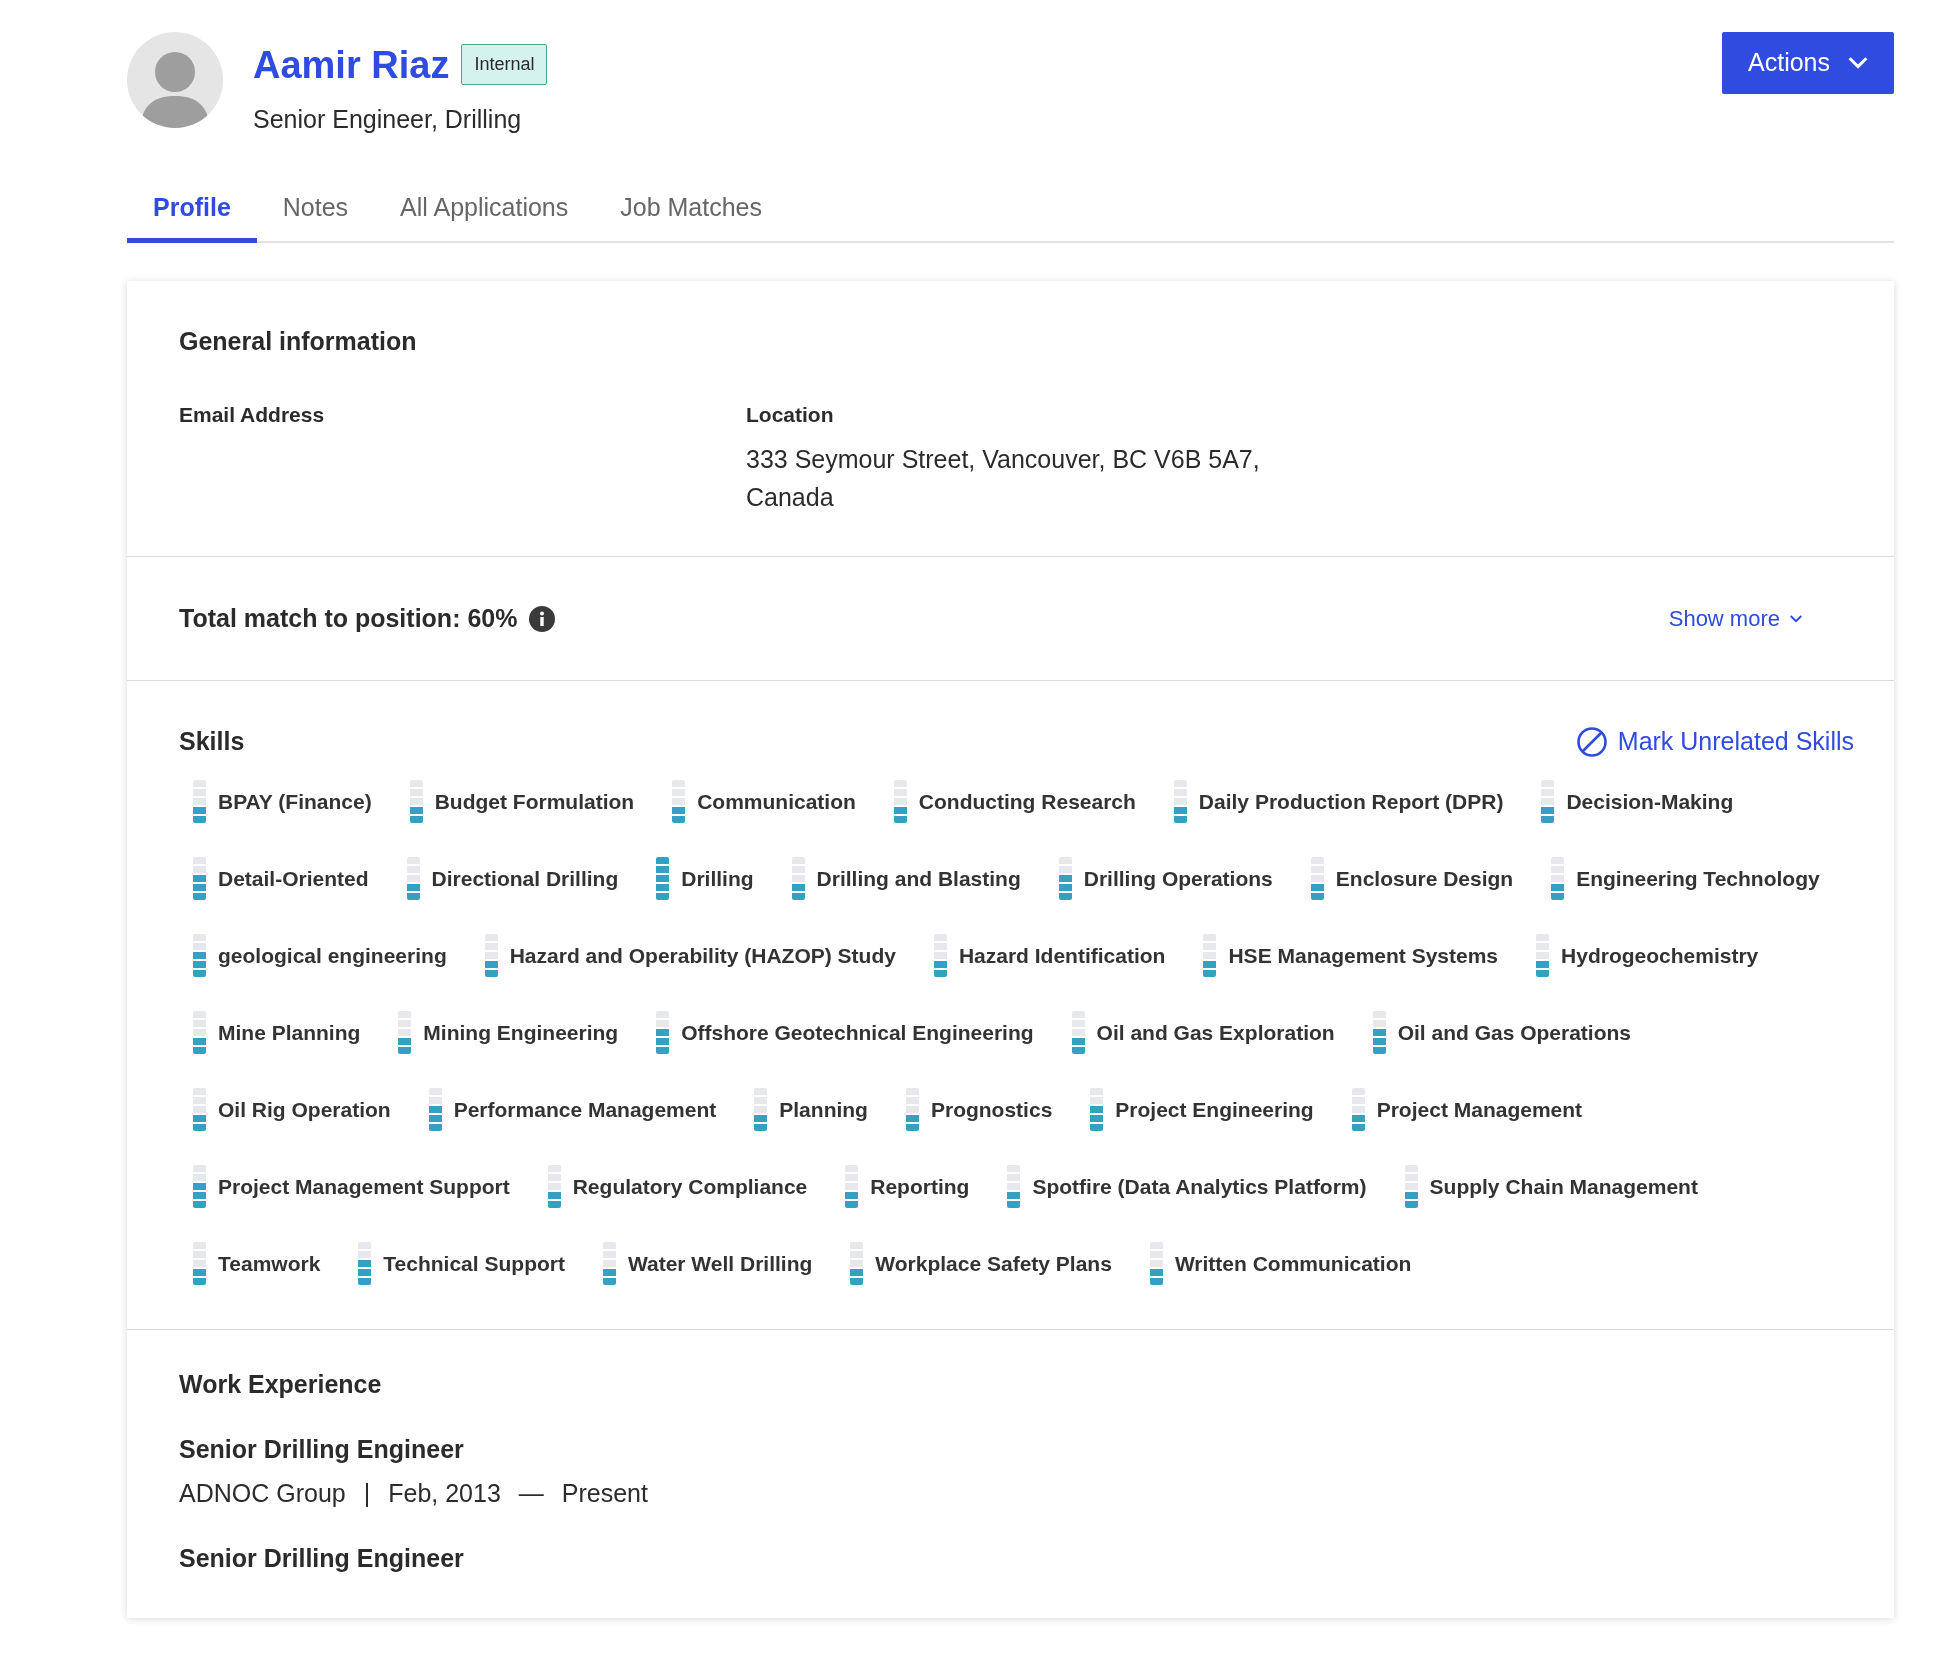 Image resolution: width=1948 pixels, height=1676 pixels. Describe the element at coordinates (857, 1032) in the screenshot. I see `skill-name: Offshore Geotechnical Engineering` at that location.